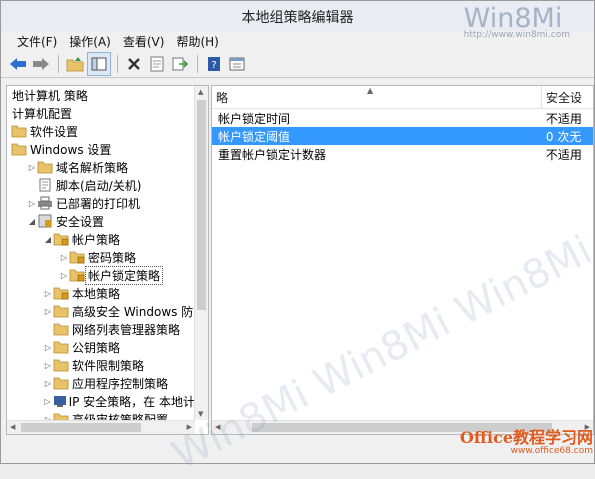  I want to click on corner-watermark: Office教程学习网 www.office68.com, so click(526, 442).